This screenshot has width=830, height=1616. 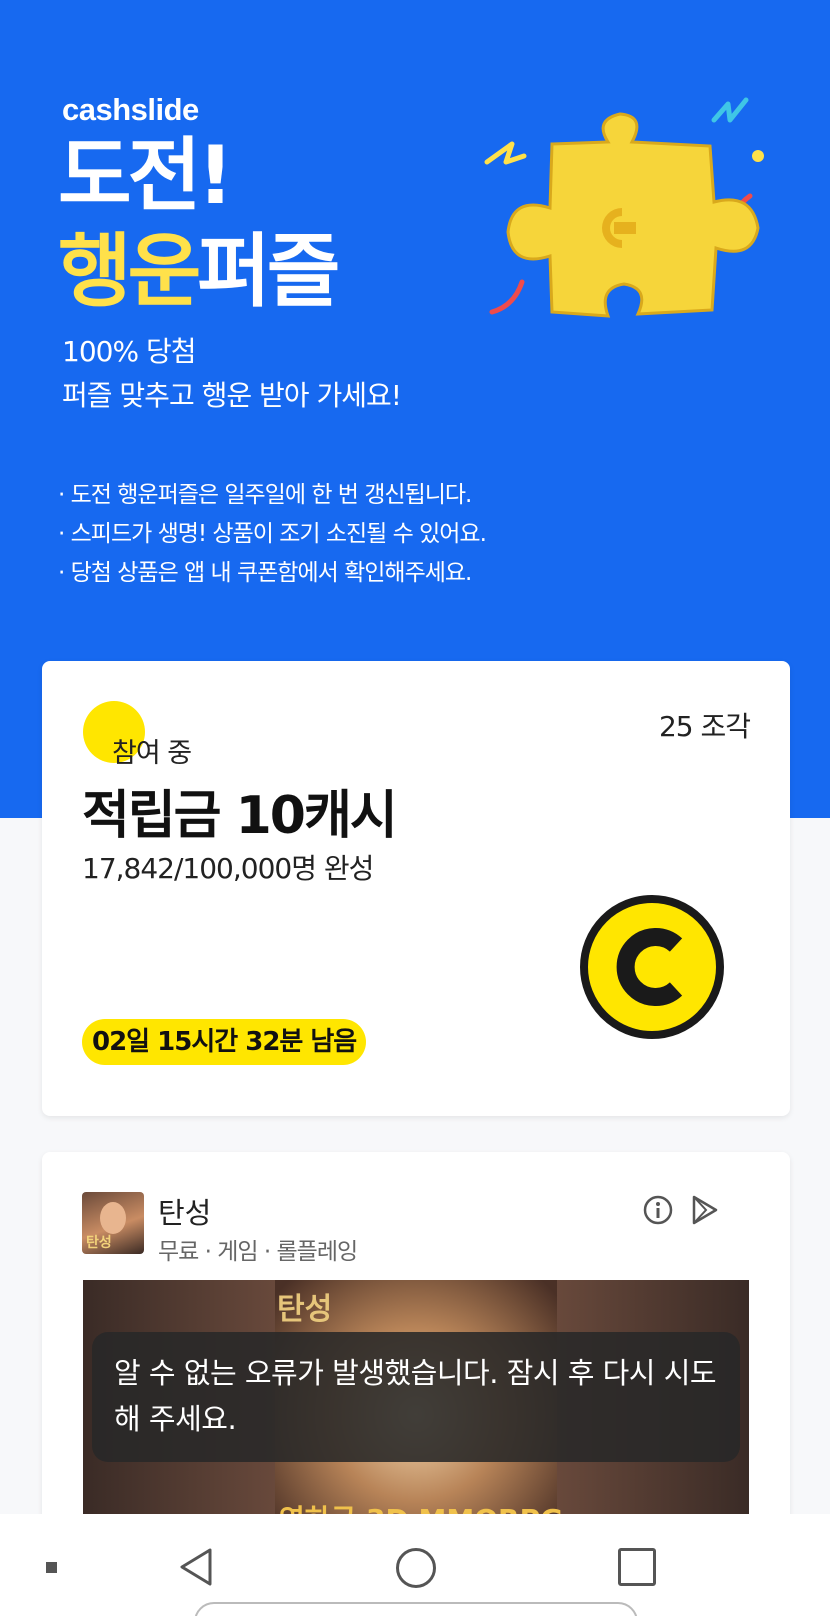 I want to click on hero-title-highlight: 행운, so click(x=129, y=271).